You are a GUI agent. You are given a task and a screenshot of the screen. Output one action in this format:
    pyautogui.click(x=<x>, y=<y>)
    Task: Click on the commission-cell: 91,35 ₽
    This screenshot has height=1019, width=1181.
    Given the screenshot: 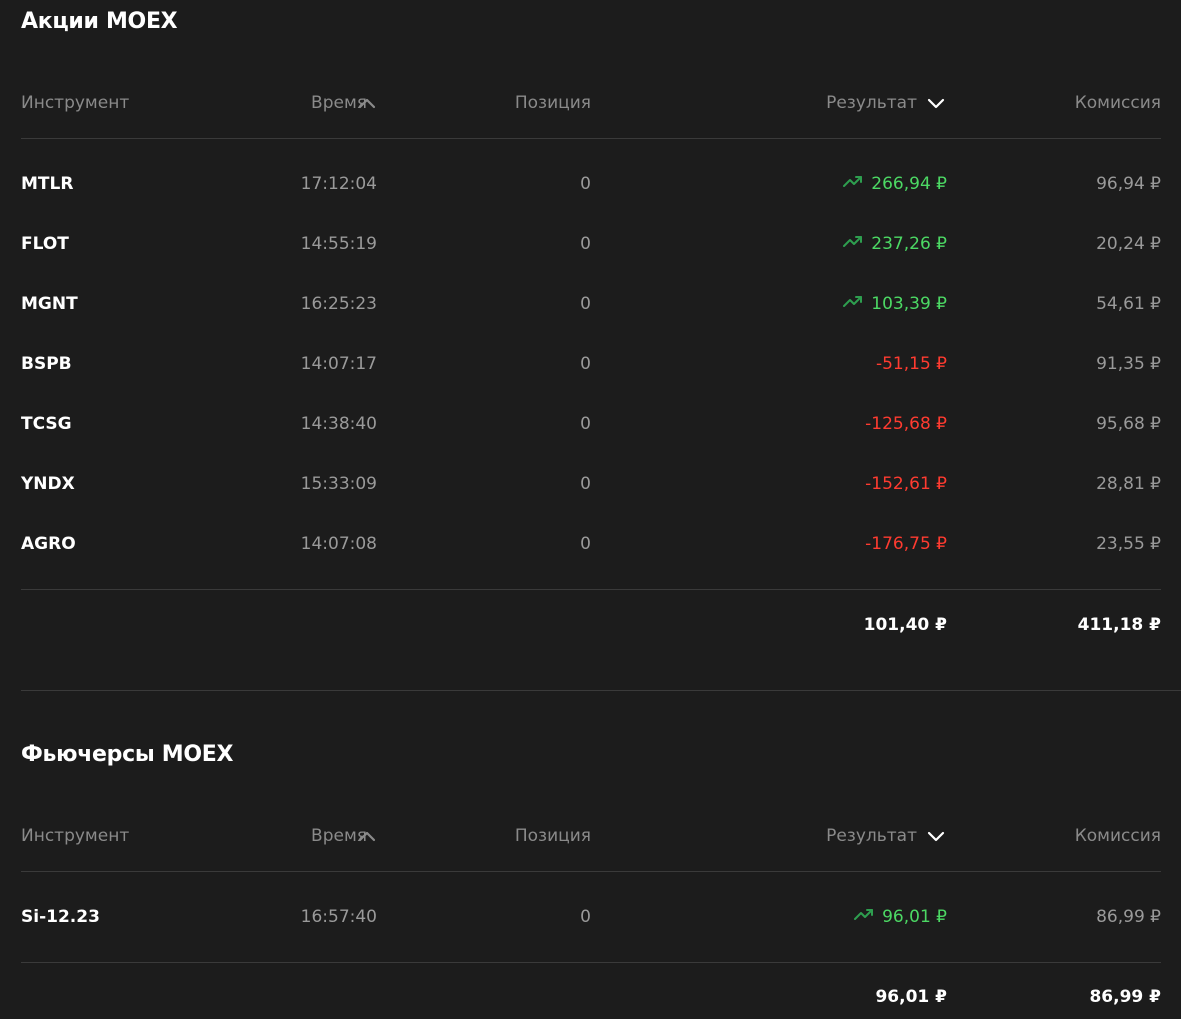 What is the action you would take?
    pyautogui.click(x=1128, y=364)
    